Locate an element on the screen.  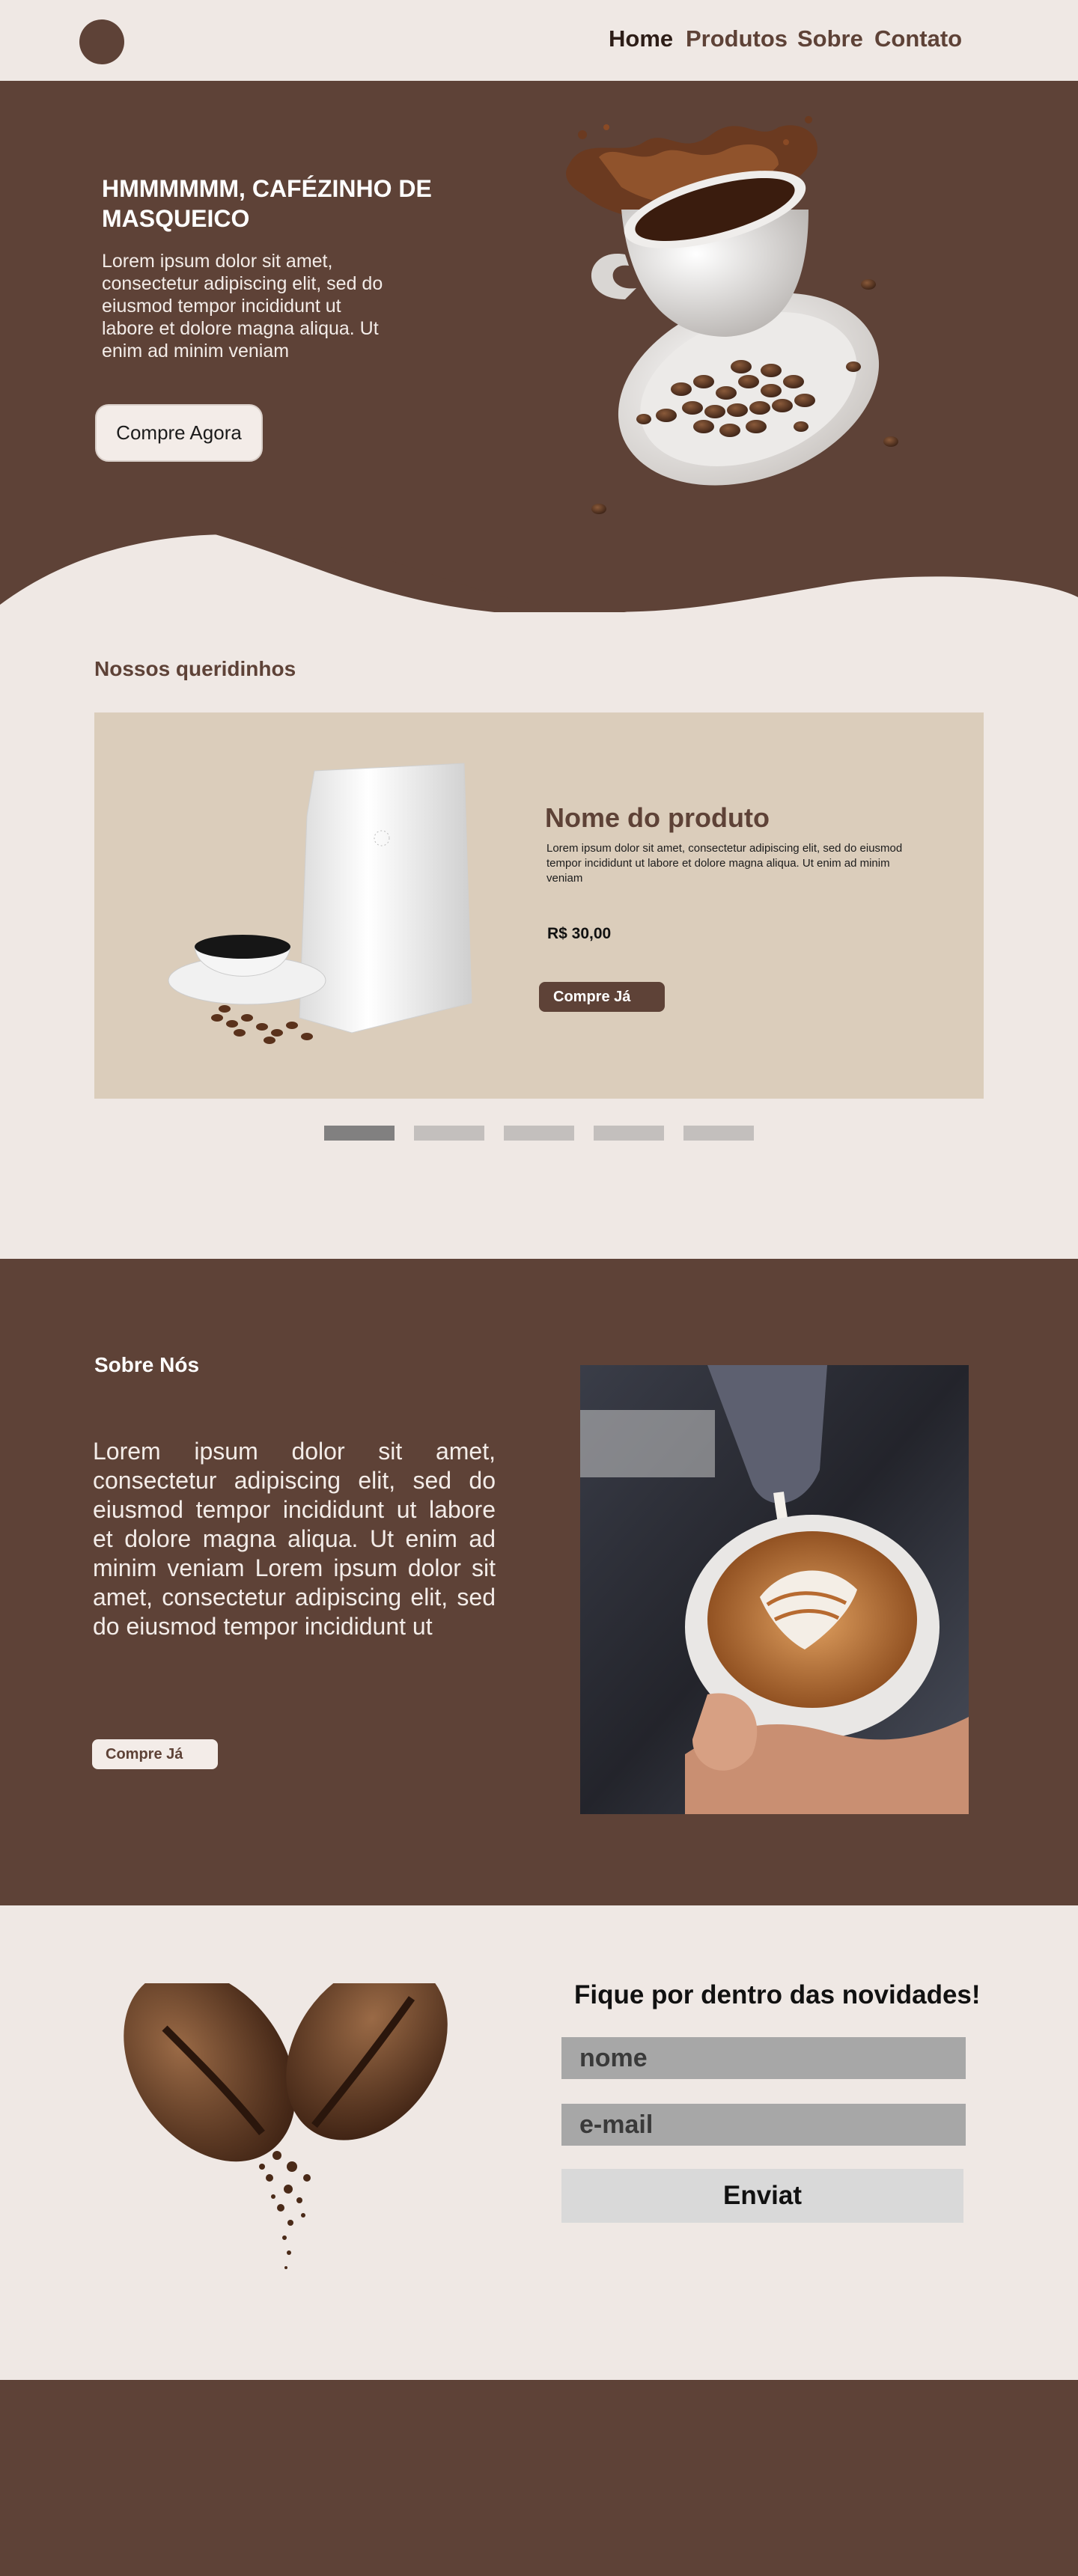
email-input is located at coordinates (763, 2125).